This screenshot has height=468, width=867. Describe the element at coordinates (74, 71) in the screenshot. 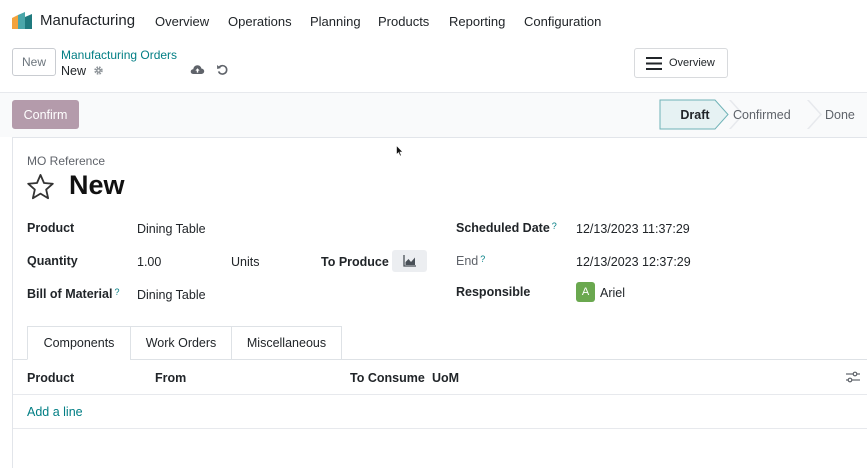

I see `breadcrumb-current-record: New` at that location.